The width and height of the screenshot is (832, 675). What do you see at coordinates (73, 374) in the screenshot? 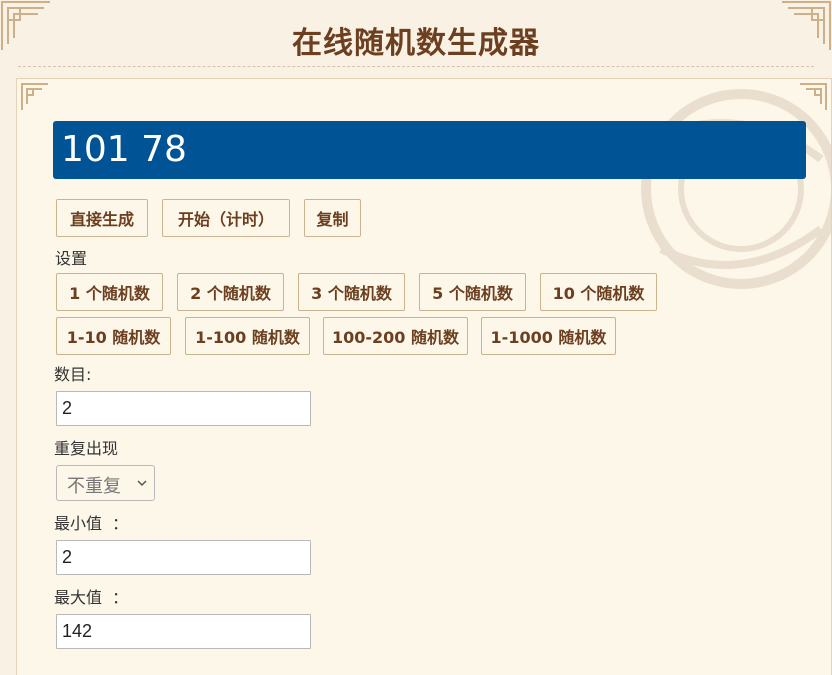
I see `count-label: 数目:` at bounding box center [73, 374].